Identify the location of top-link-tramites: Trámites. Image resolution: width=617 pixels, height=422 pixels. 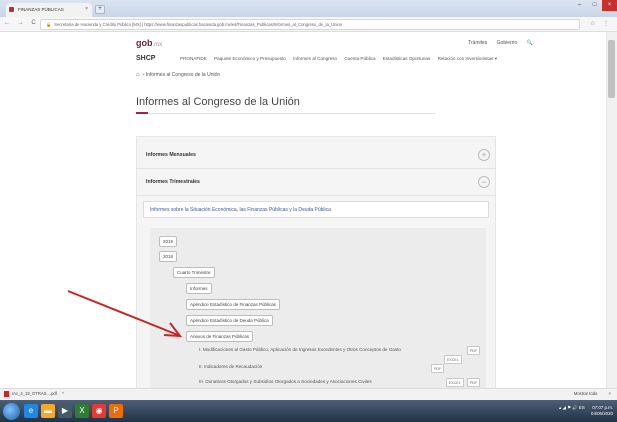
(477, 43).